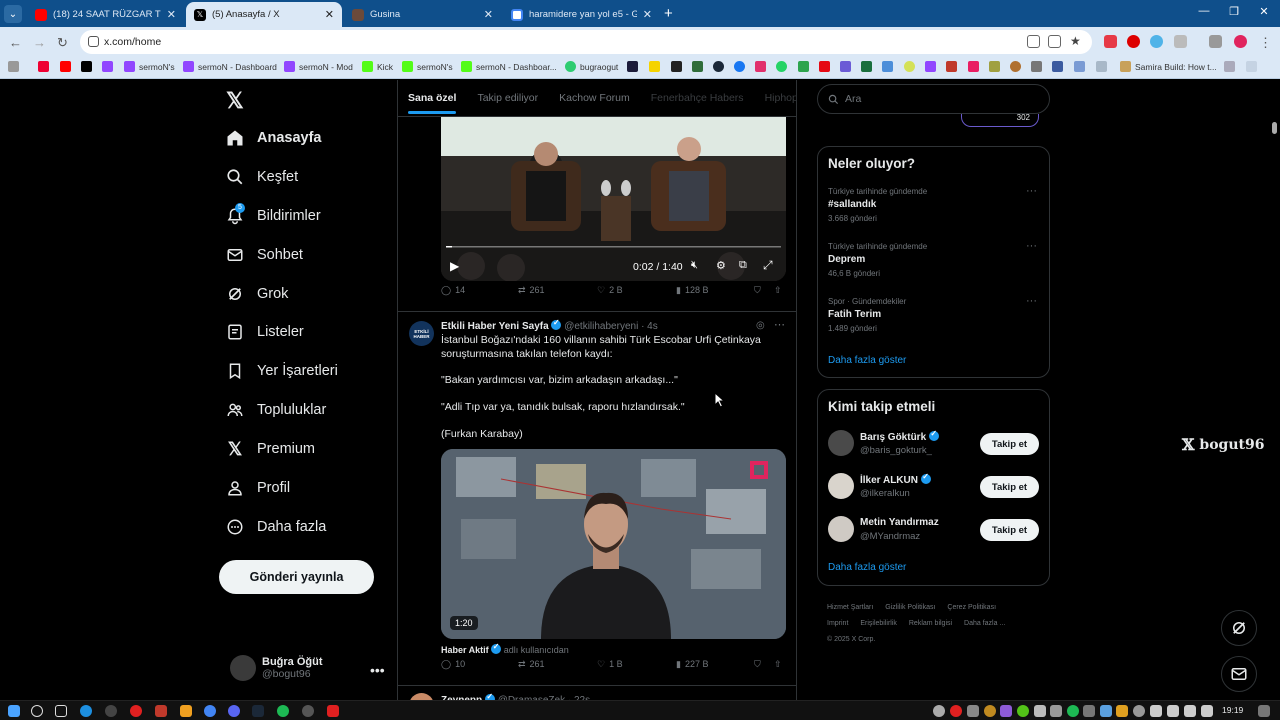 The height and width of the screenshot is (720, 1280). What do you see at coordinates (1103, 66) in the screenshot?
I see `folder-icon` at bounding box center [1103, 66].